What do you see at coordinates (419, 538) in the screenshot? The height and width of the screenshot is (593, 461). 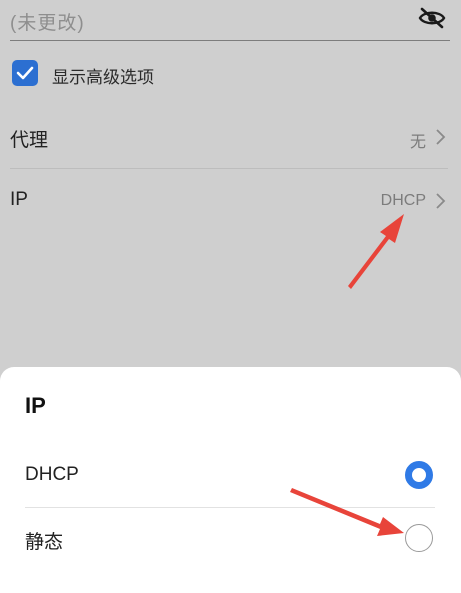 I see `static-radio-button` at bounding box center [419, 538].